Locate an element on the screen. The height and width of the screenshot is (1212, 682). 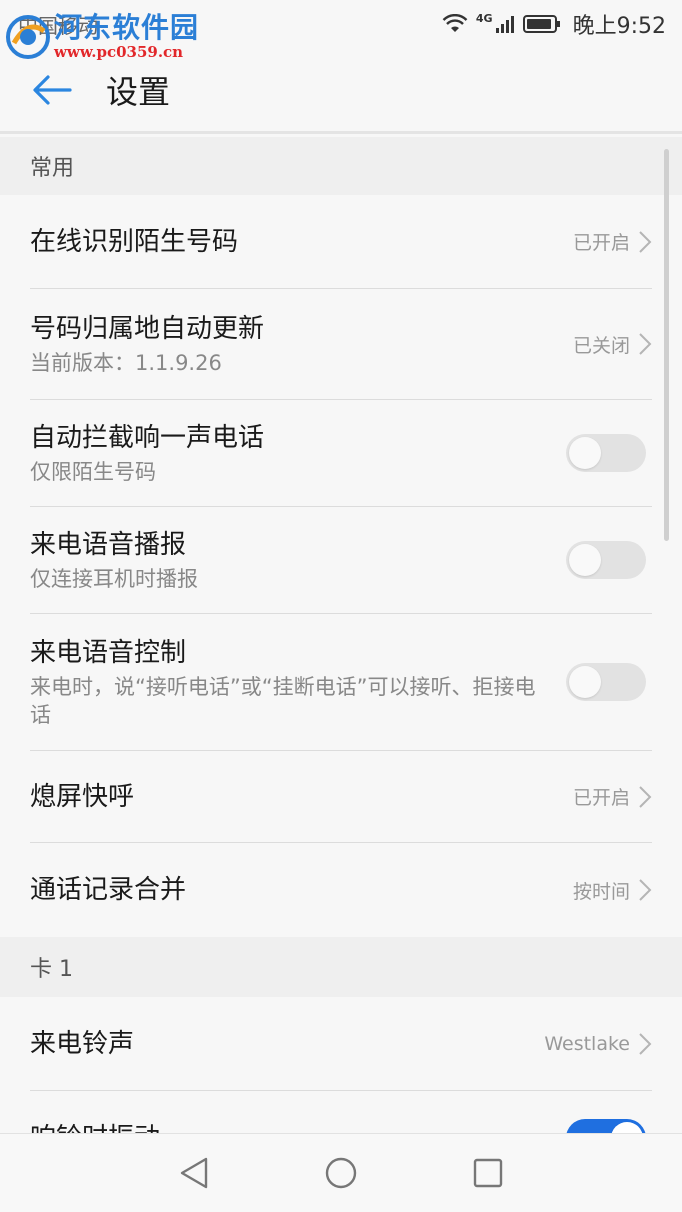
setting-value: 已关闭 is located at coordinates (601, 345).